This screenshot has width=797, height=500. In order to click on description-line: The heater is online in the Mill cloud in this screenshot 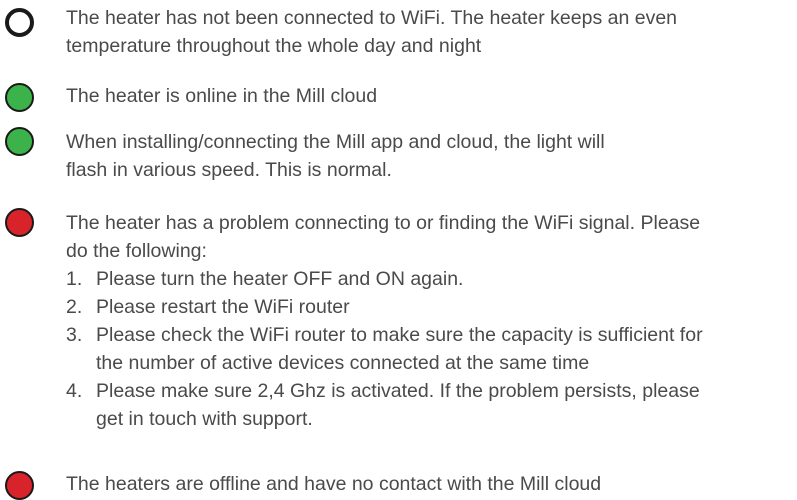, I will do `click(222, 96)`.